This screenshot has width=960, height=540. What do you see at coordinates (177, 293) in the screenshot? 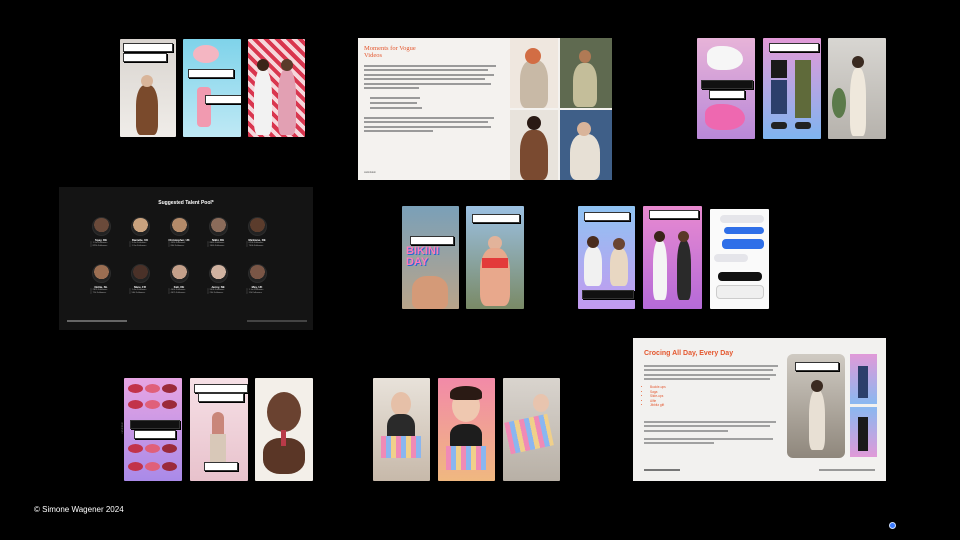
I see `talent-stat: ▢ 467k Followers` at bounding box center [177, 293].